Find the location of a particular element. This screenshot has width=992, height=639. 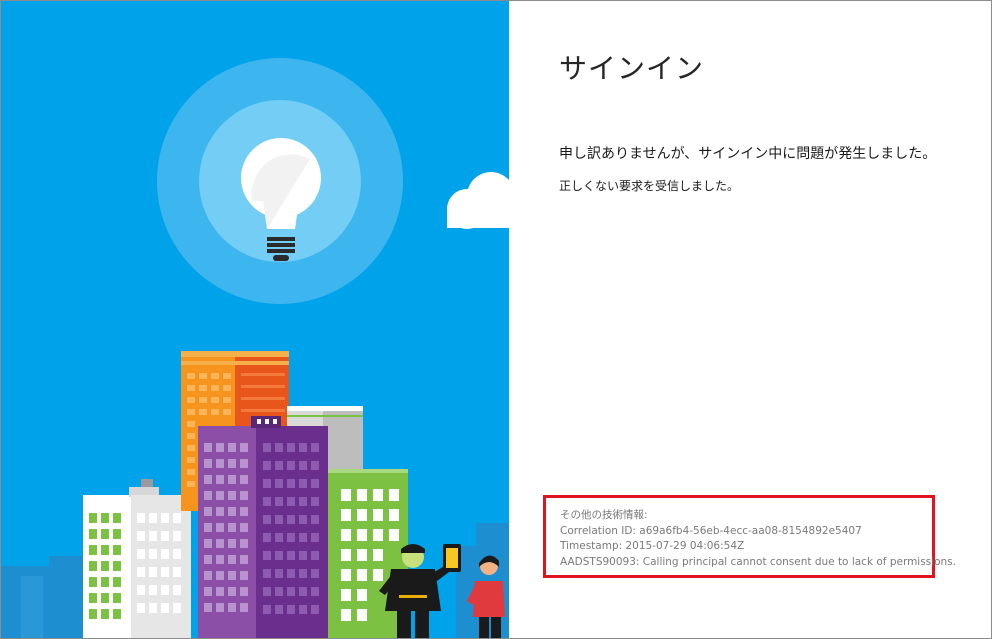

cloud-icon is located at coordinates (478, 200).